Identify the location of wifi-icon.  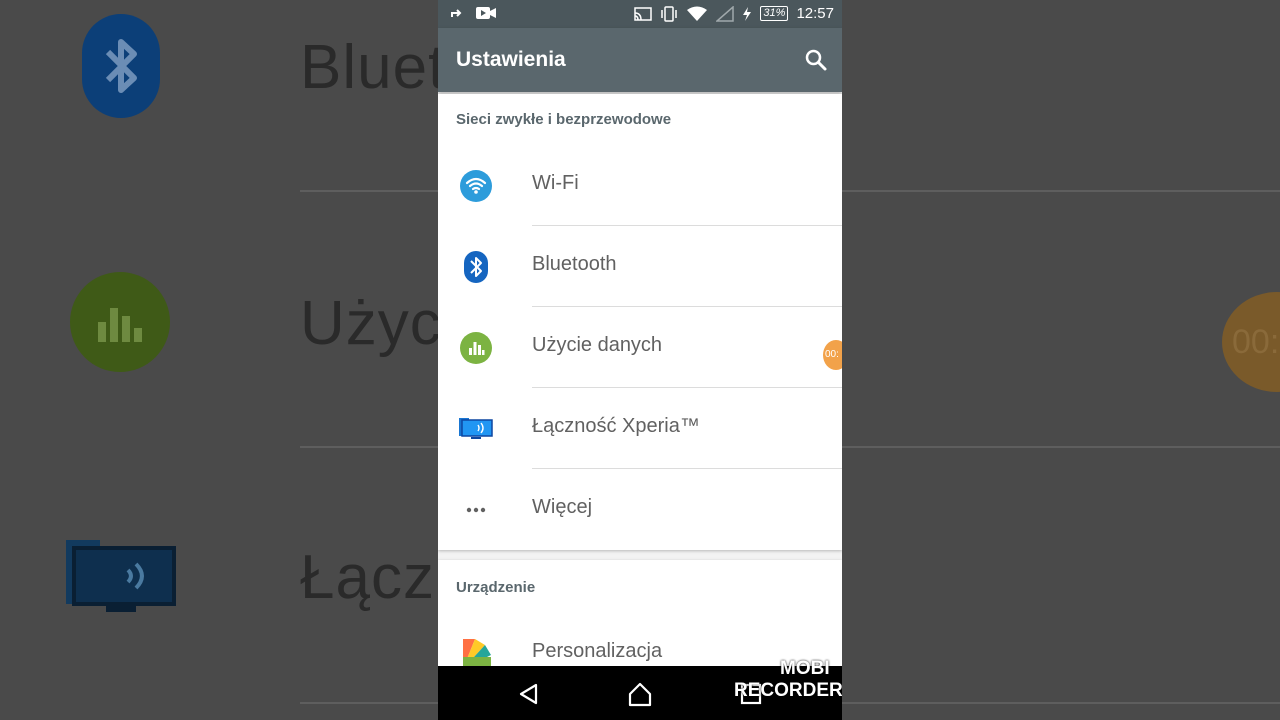
(476, 186).